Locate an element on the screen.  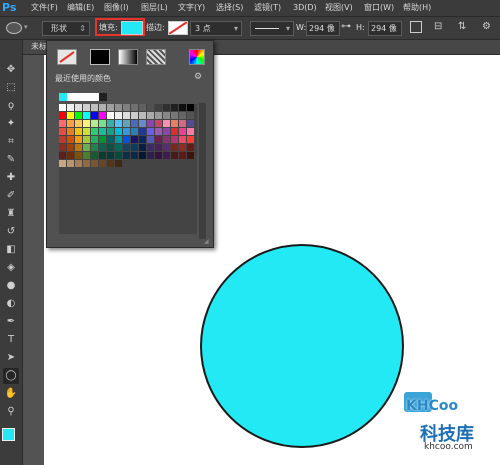
menu-view: 视图(V) is located at coordinates (339, 8).